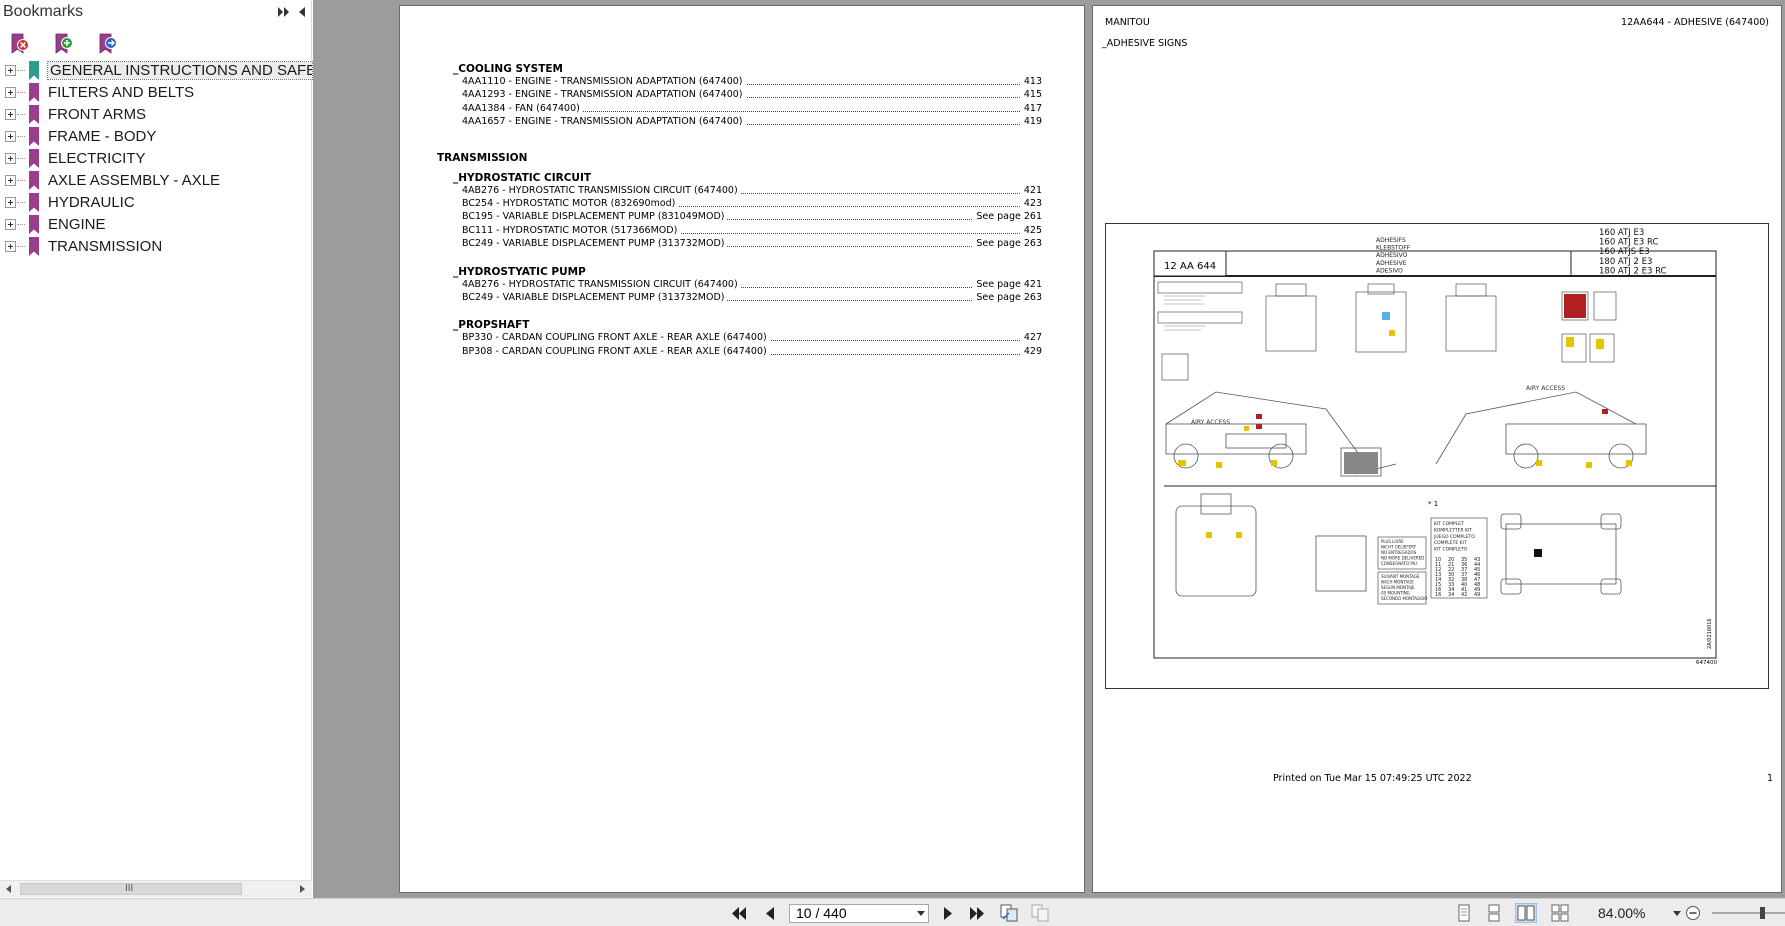 This screenshot has width=1785, height=926. What do you see at coordinates (1040, 913) in the screenshot?
I see `next-view-icon` at bounding box center [1040, 913].